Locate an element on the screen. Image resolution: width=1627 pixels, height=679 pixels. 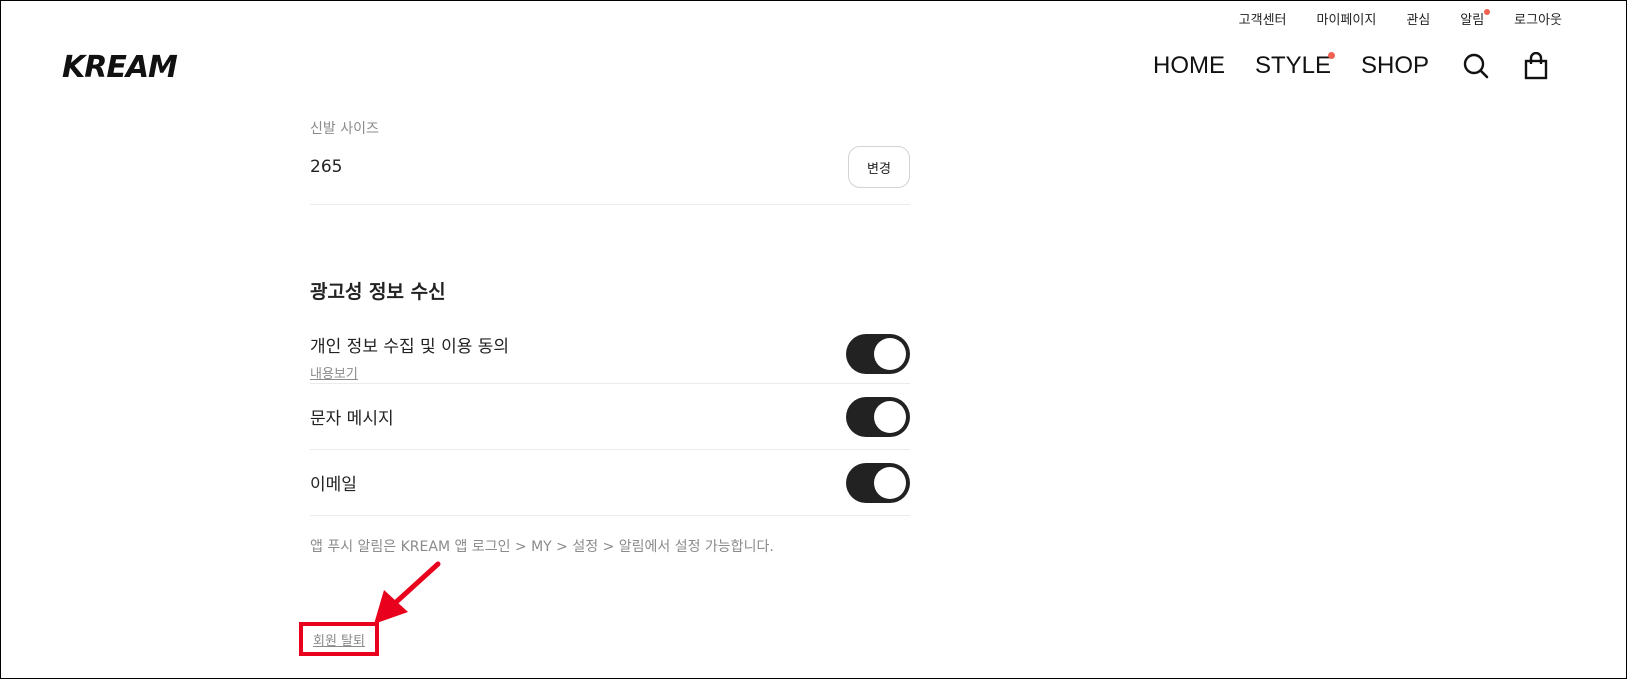
my-page-link: 마이페이지 is located at coordinates (1347, 18).